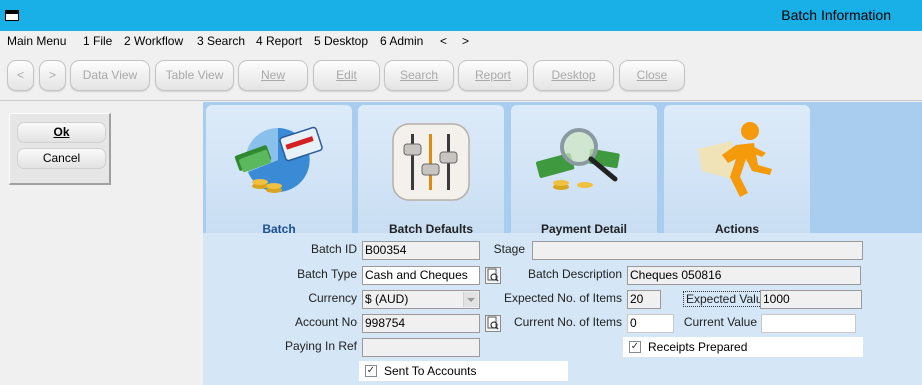  I want to click on cancel-button: Cancel, so click(61, 158).